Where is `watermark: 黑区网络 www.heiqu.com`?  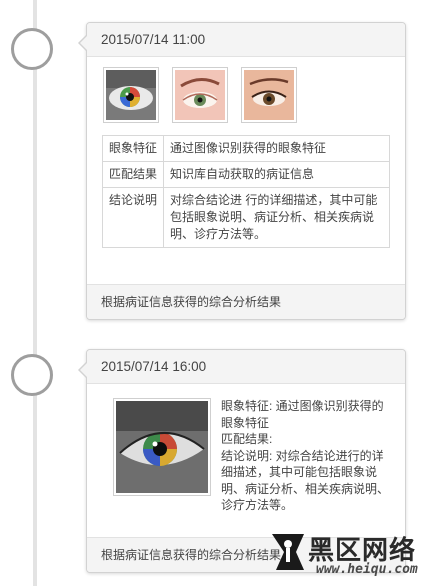 watermark: 黑区网络 www.heiqu.com is located at coordinates (349, 554).